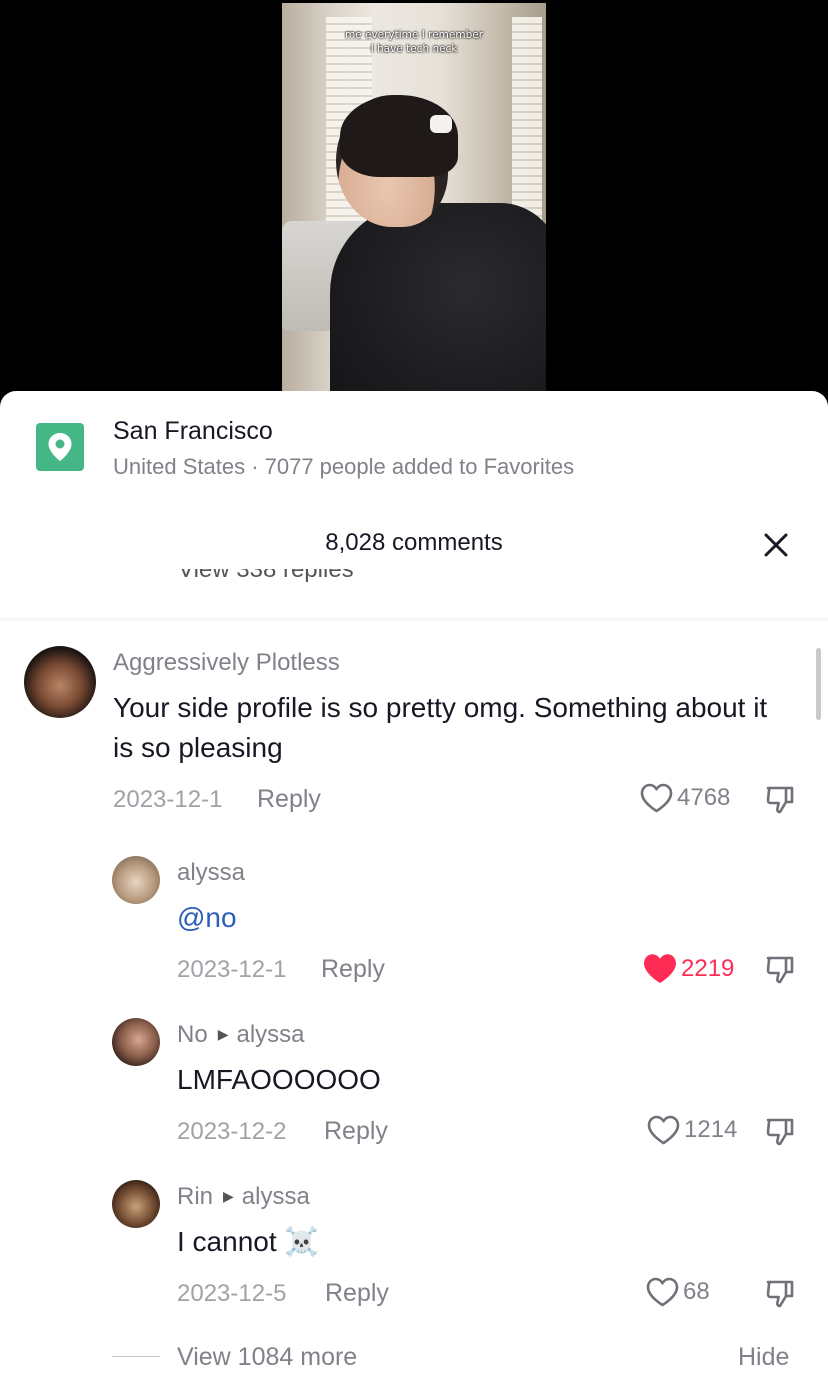 The image size is (828, 1382). I want to click on reply-date: 2023-12-5, so click(232, 1293).